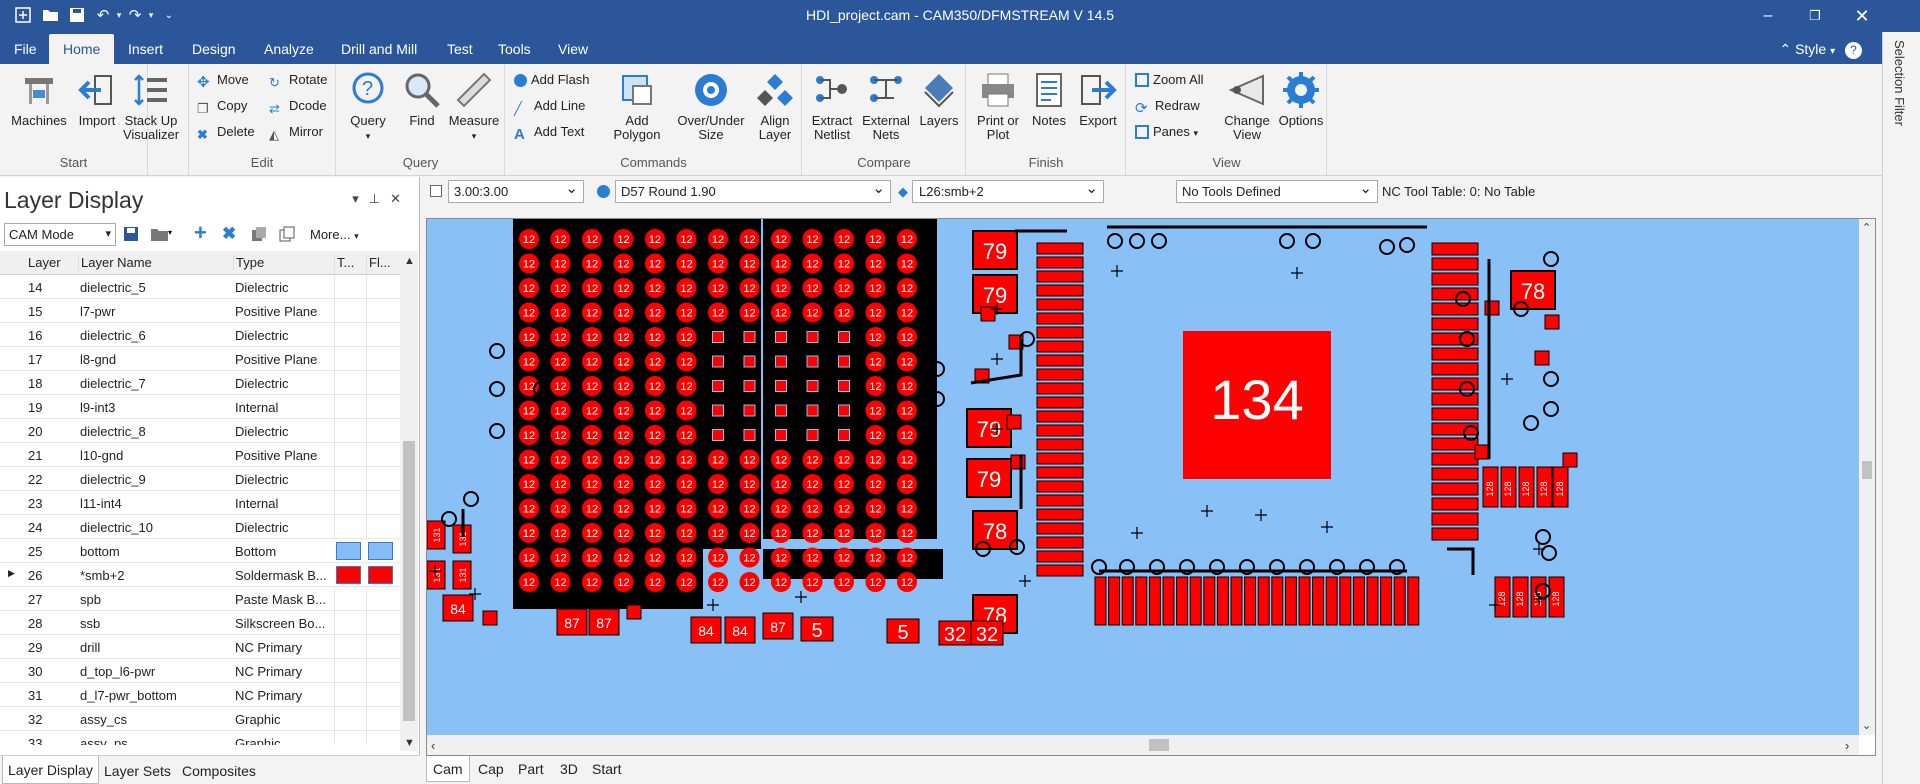 Image resolution: width=1920 pixels, height=784 pixels. What do you see at coordinates (1301, 99) in the screenshot?
I see `options-button: Options` at bounding box center [1301, 99].